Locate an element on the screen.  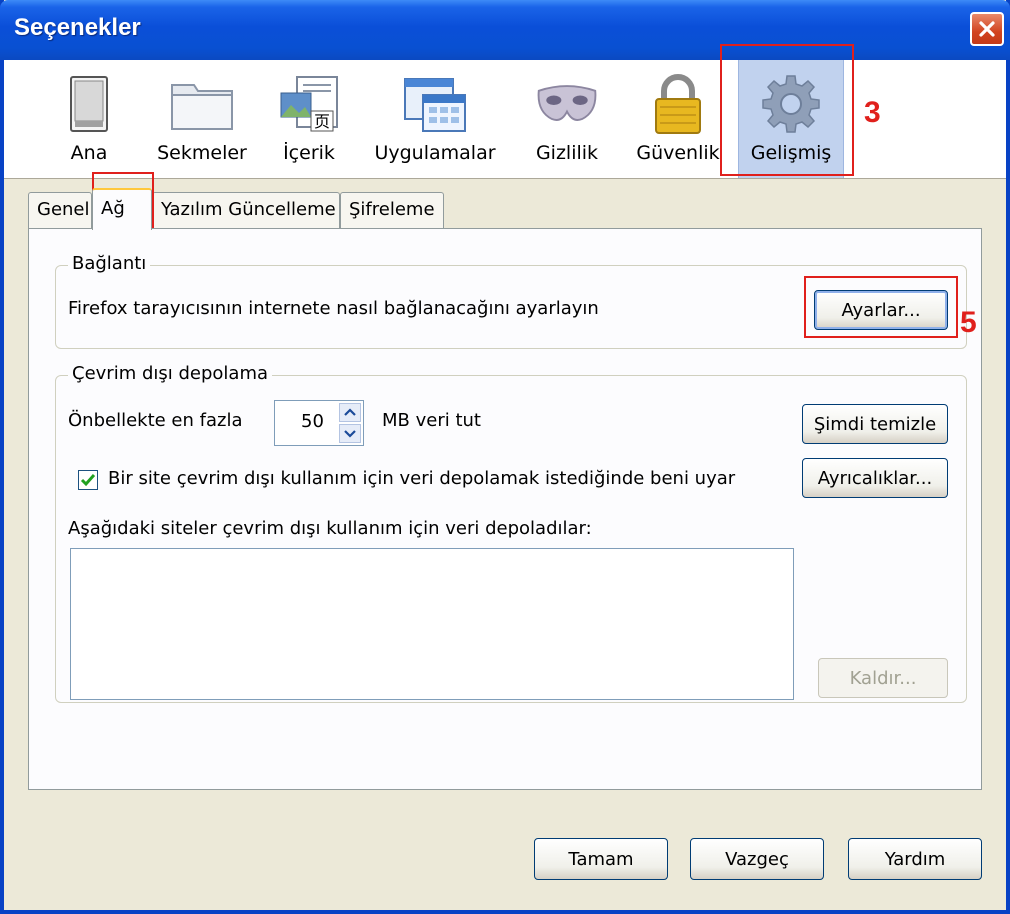
cache-size-value: 50 is located at coordinates (312, 421).